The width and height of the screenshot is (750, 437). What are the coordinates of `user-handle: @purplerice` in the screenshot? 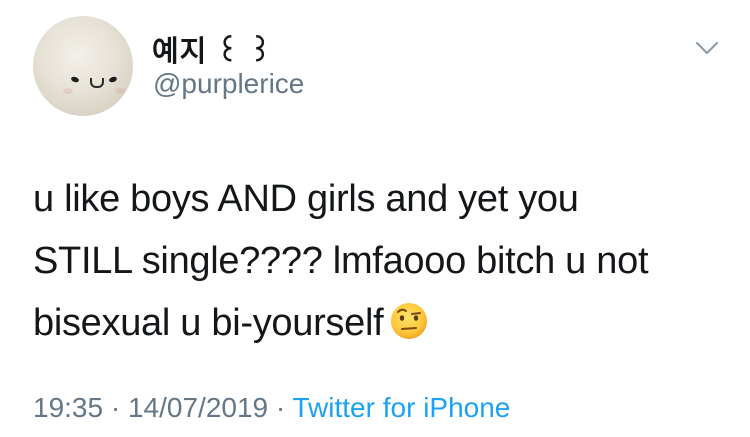 It's located at (228, 84).